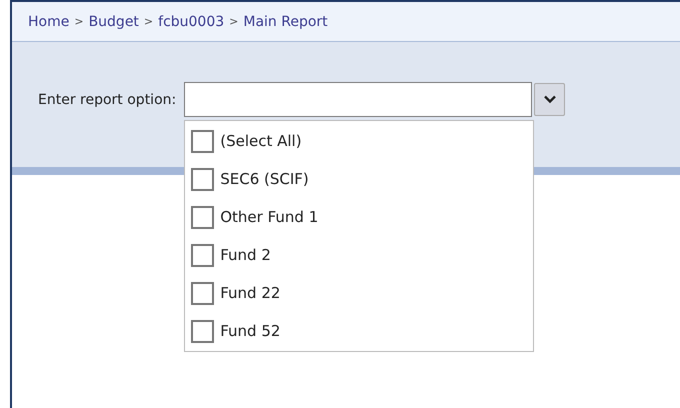 The image size is (680, 408). I want to click on breadcrumb-link: Budget, so click(113, 22).